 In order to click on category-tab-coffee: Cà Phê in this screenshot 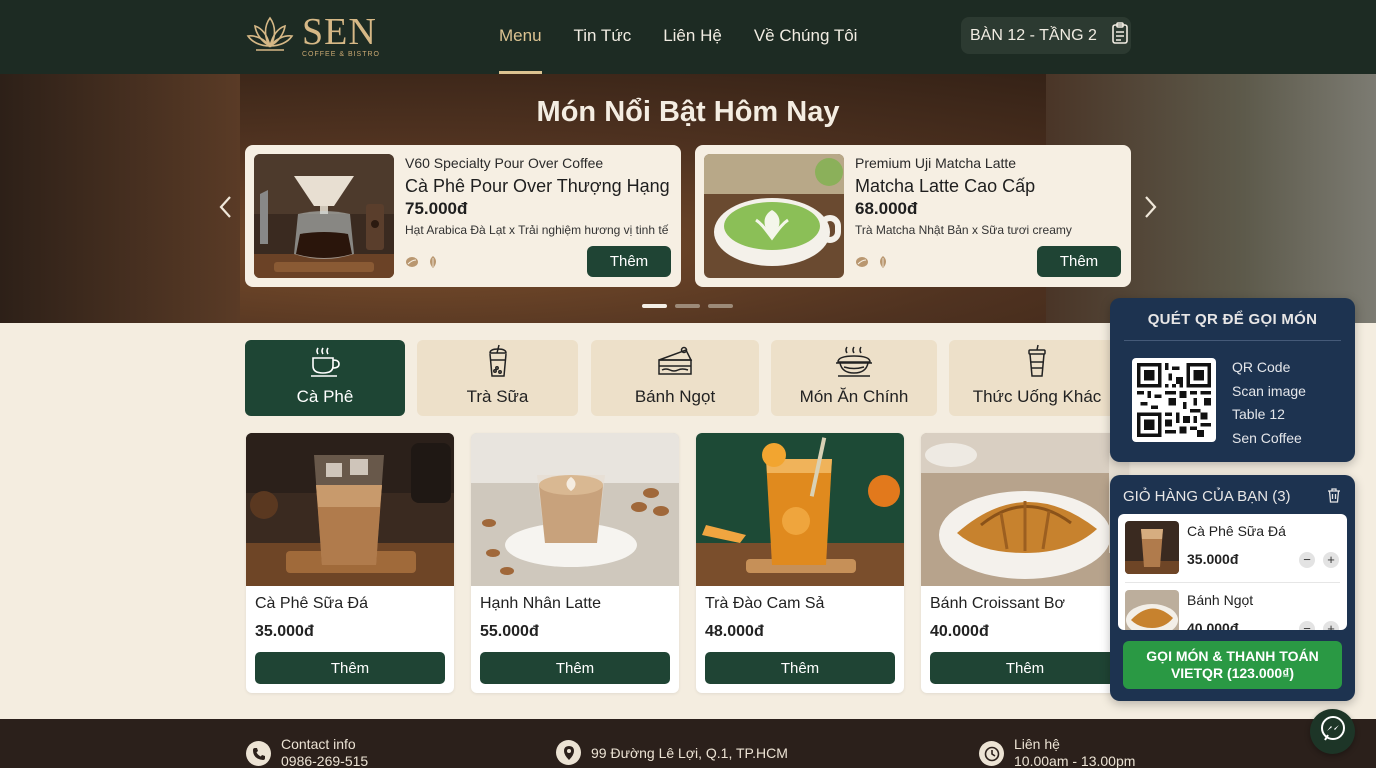, I will do `click(325, 378)`.